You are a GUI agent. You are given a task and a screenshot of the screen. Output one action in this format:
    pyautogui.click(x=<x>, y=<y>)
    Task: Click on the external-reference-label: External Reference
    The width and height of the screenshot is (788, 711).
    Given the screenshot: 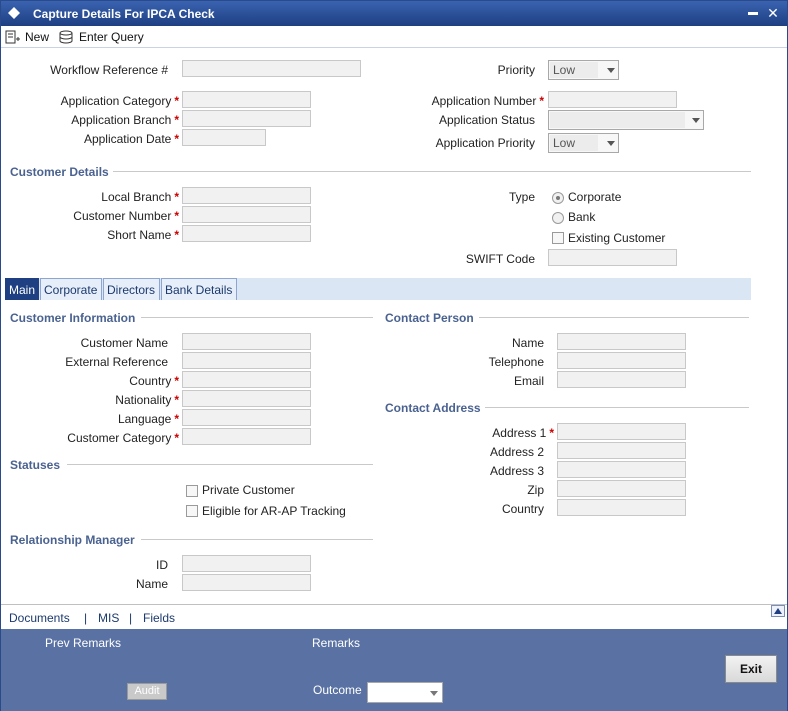 What is the action you would take?
    pyautogui.click(x=116, y=362)
    